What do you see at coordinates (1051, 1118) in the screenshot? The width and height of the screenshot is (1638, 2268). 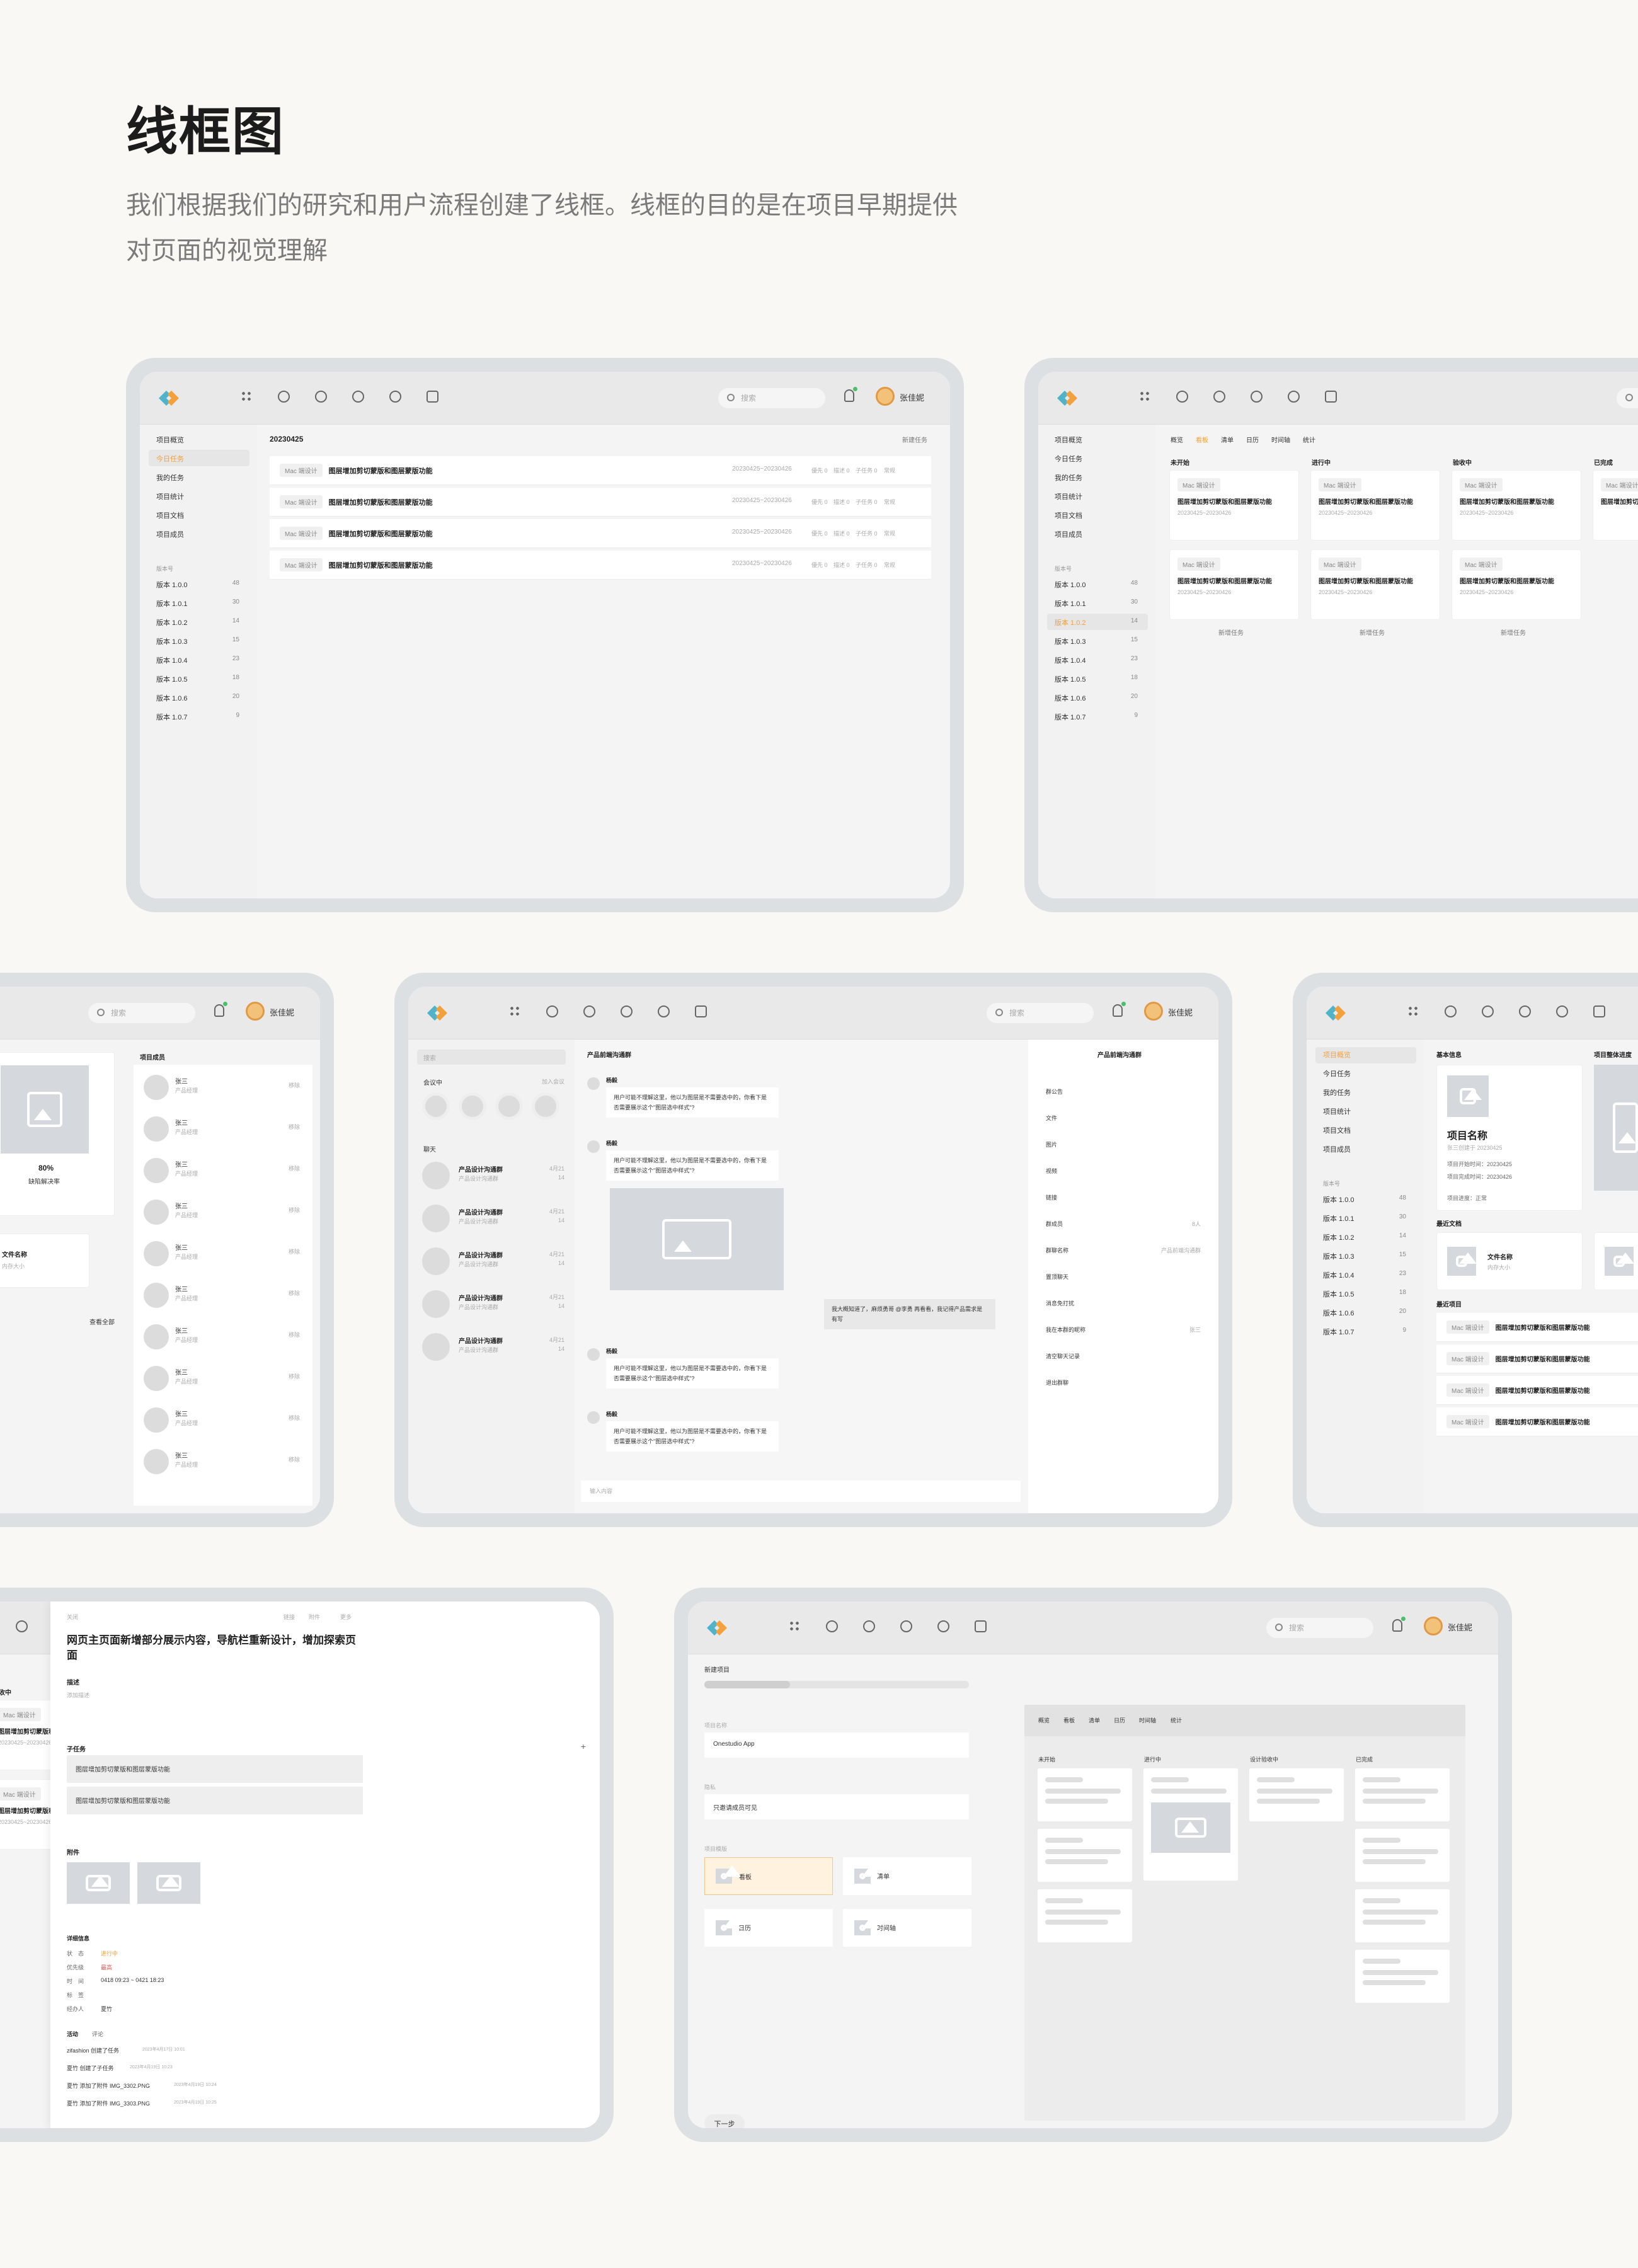 I see `info-item: 文件` at bounding box center [1051, 1118].